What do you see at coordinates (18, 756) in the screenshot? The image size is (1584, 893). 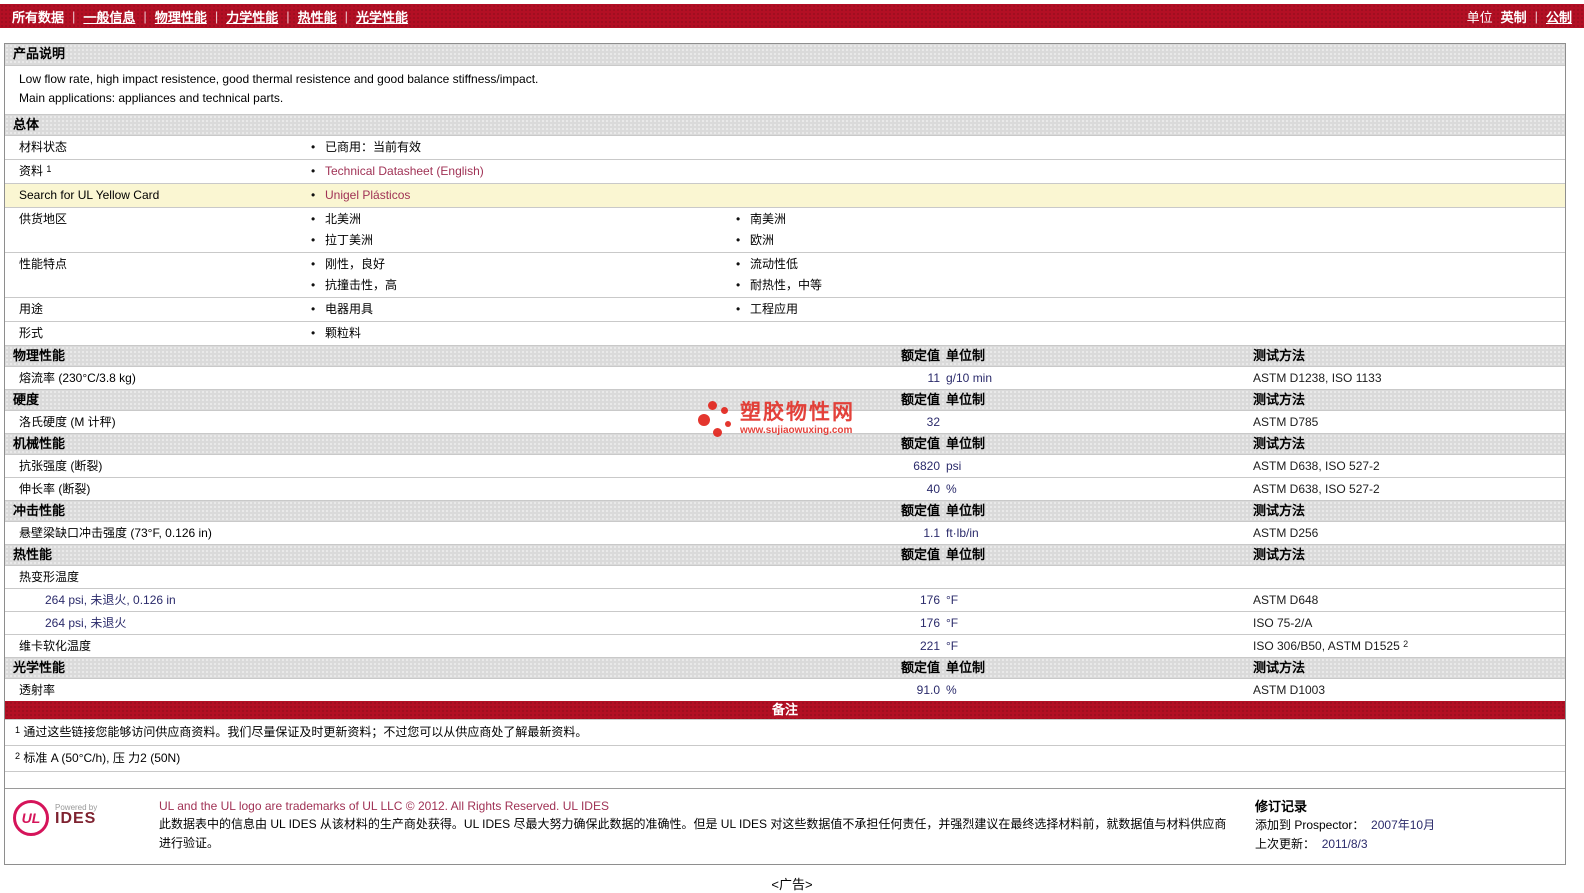 I see `footnote-number: 2` at bounding box center [18, 756].